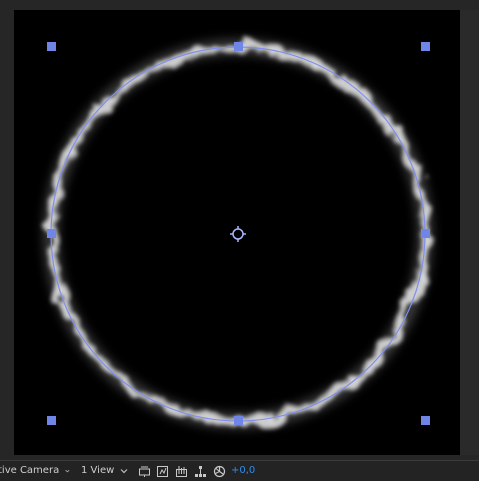  Describe the element at coordinates (51, 46) in the screenshot. I see `handle-top-left` at that location.